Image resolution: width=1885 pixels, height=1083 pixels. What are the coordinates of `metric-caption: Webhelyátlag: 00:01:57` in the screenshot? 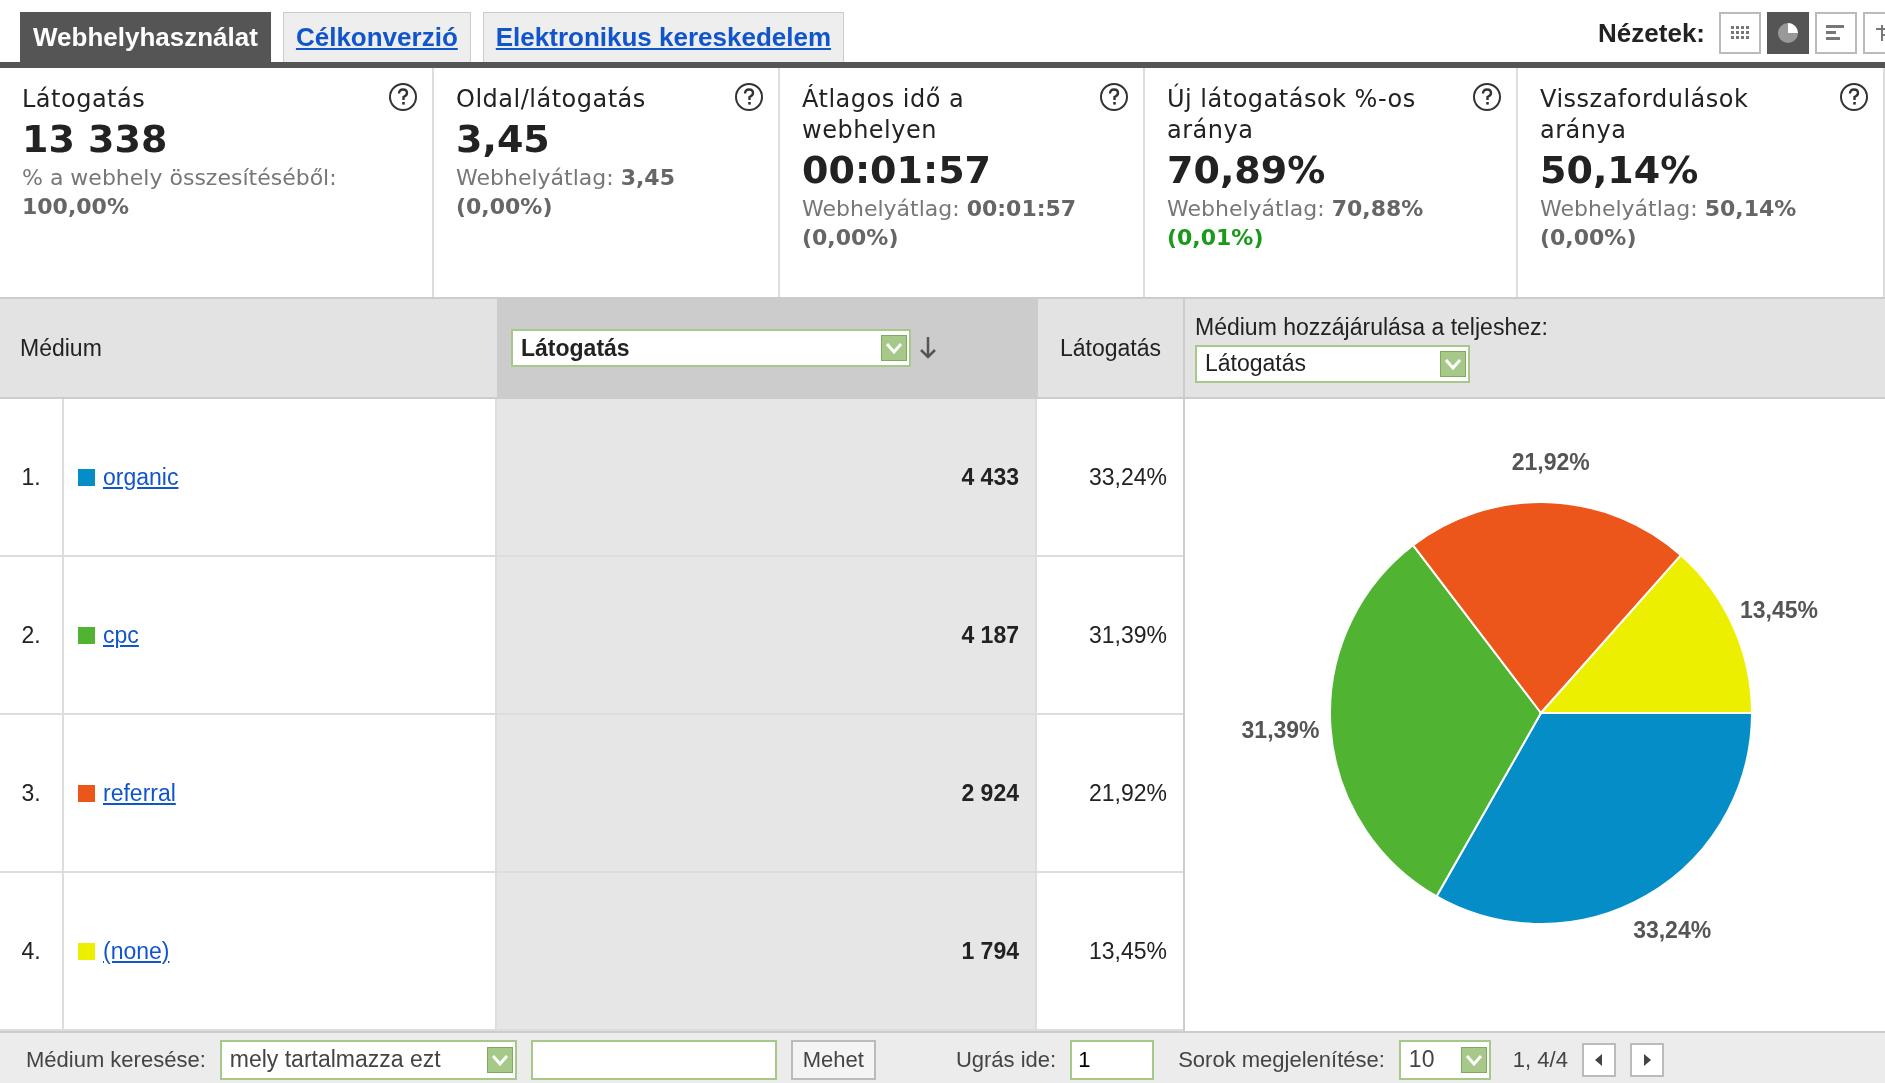 It's located at (940, 209).